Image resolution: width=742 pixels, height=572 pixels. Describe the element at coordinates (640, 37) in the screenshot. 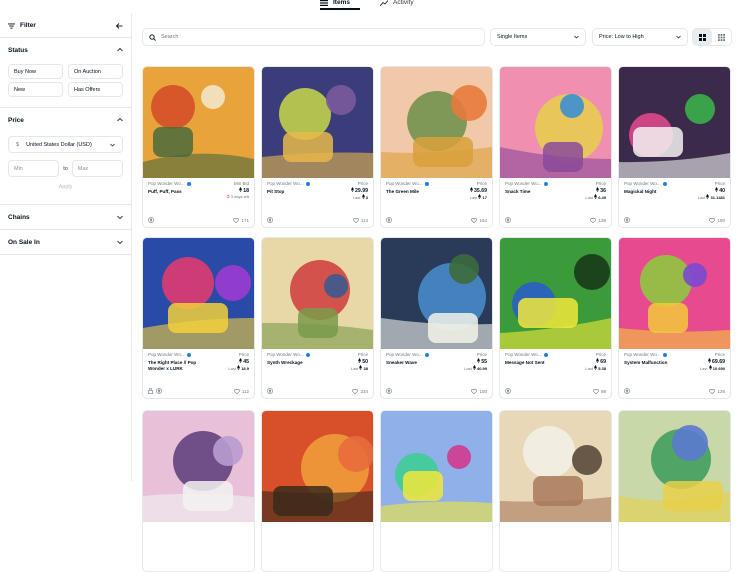

I see `sort-dropdown: Price: Low to High` at that location.